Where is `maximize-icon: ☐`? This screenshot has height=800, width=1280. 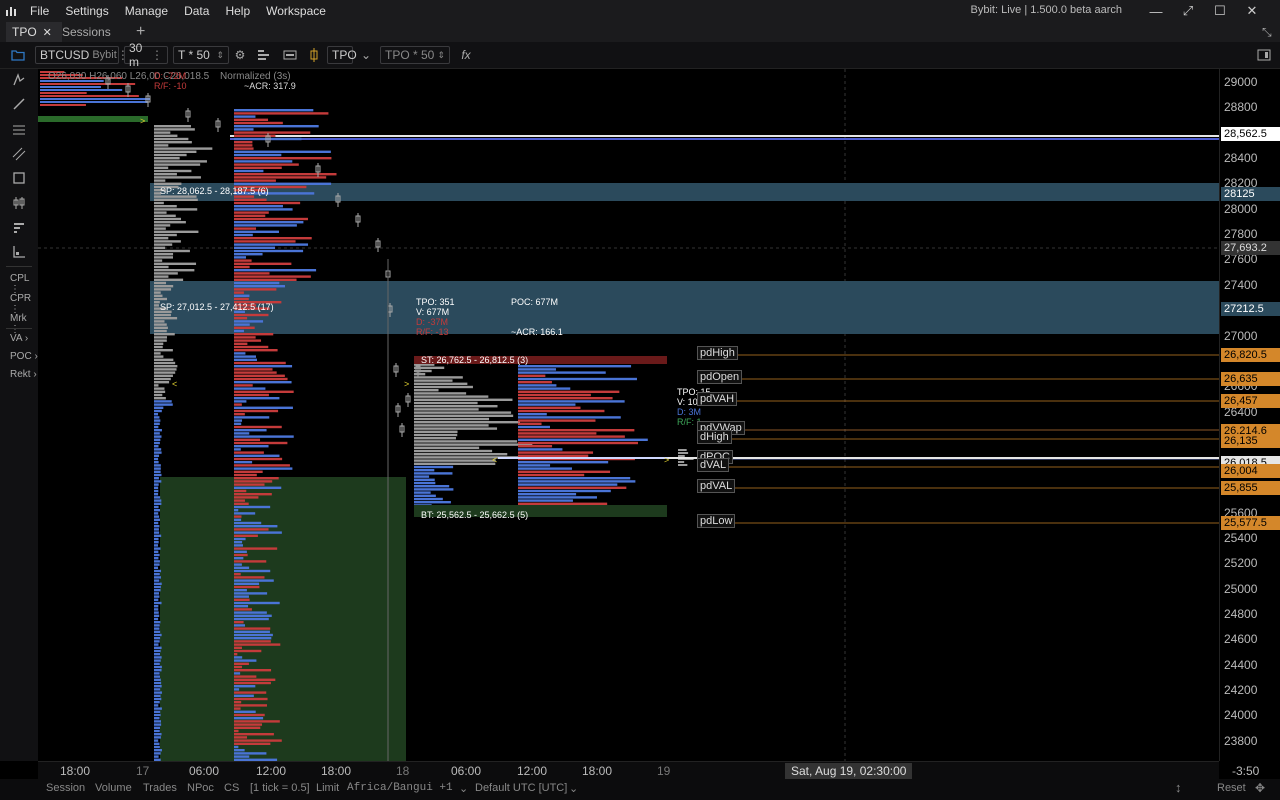
maximize-icon: ☐ is located at coordinates (1220, 11).